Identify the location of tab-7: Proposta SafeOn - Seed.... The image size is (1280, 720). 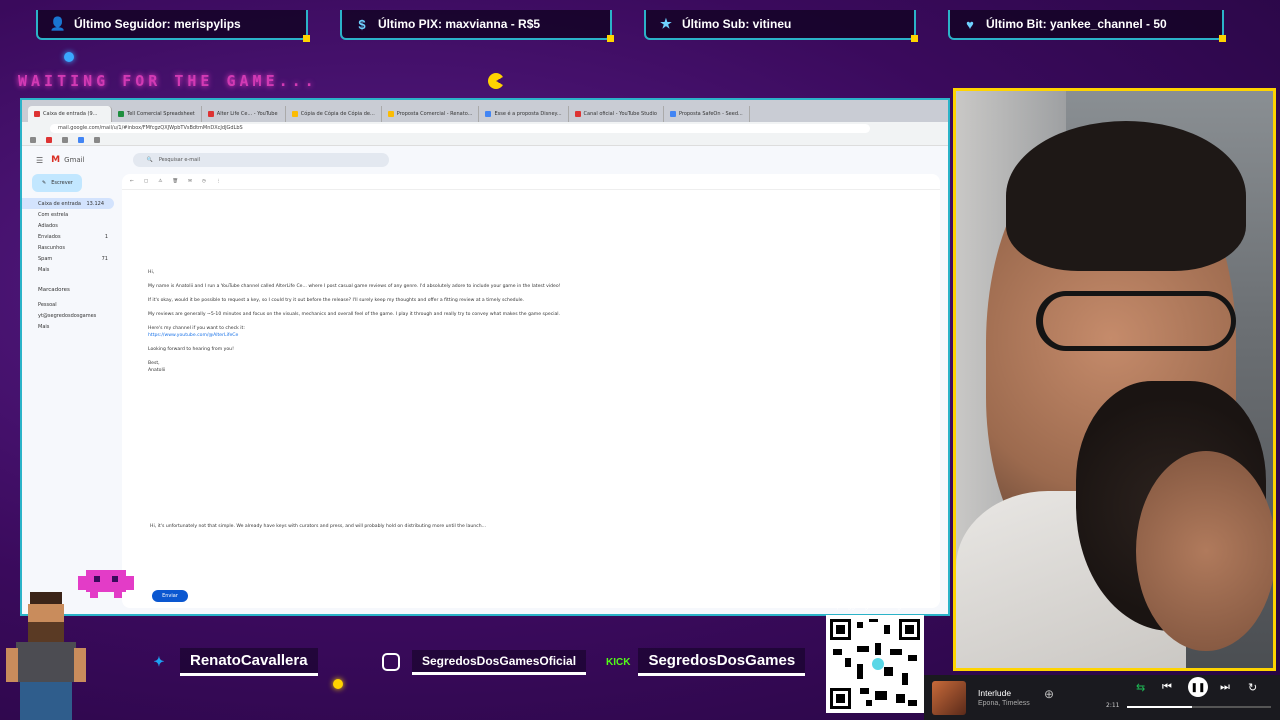
(707, 114).